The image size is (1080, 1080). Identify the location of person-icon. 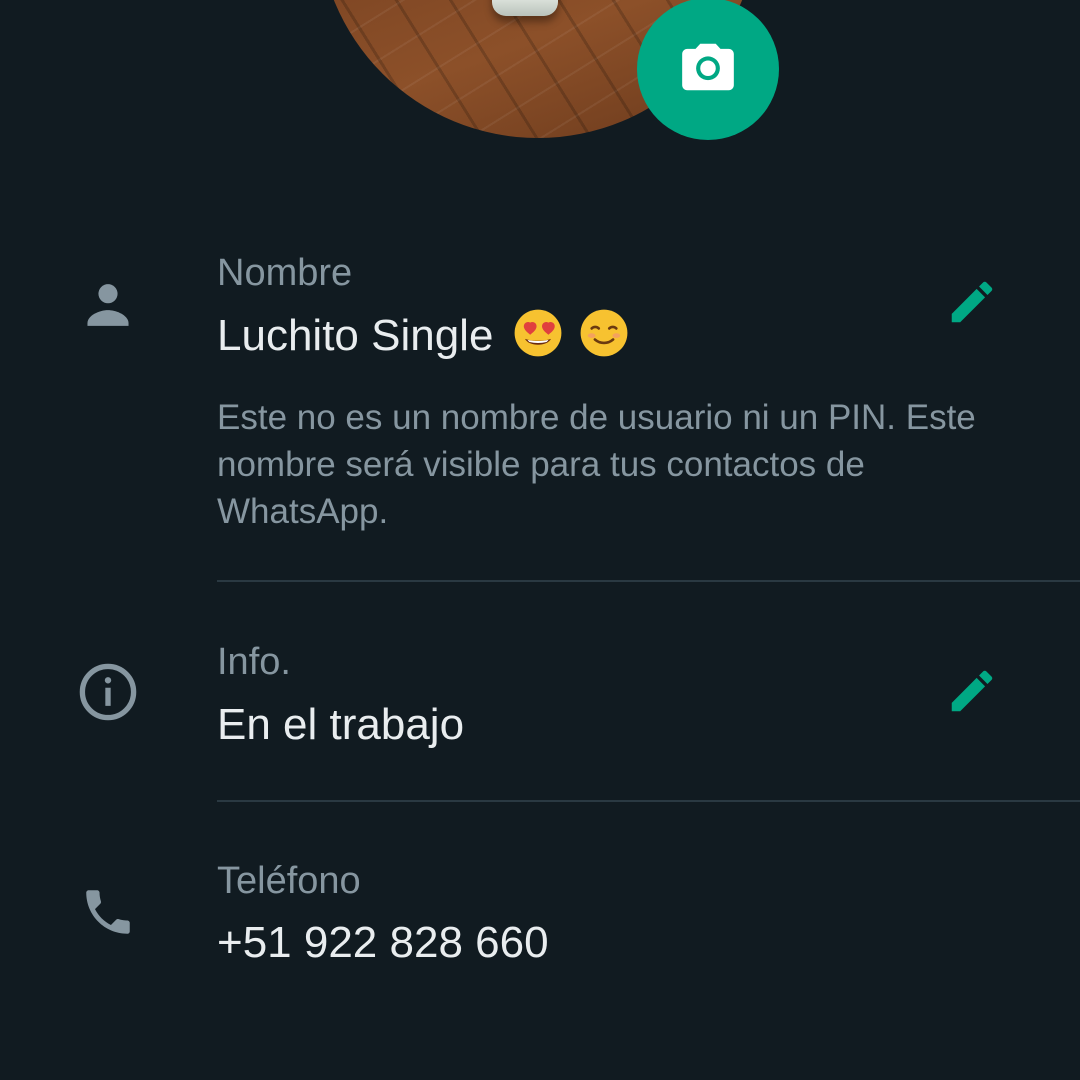
(108, 304).